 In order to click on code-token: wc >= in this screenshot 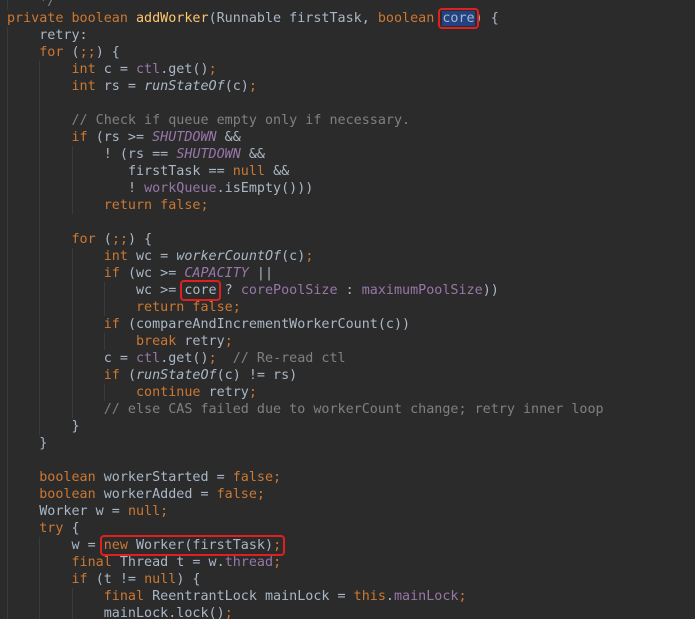, I will do `click(160, 290)`.